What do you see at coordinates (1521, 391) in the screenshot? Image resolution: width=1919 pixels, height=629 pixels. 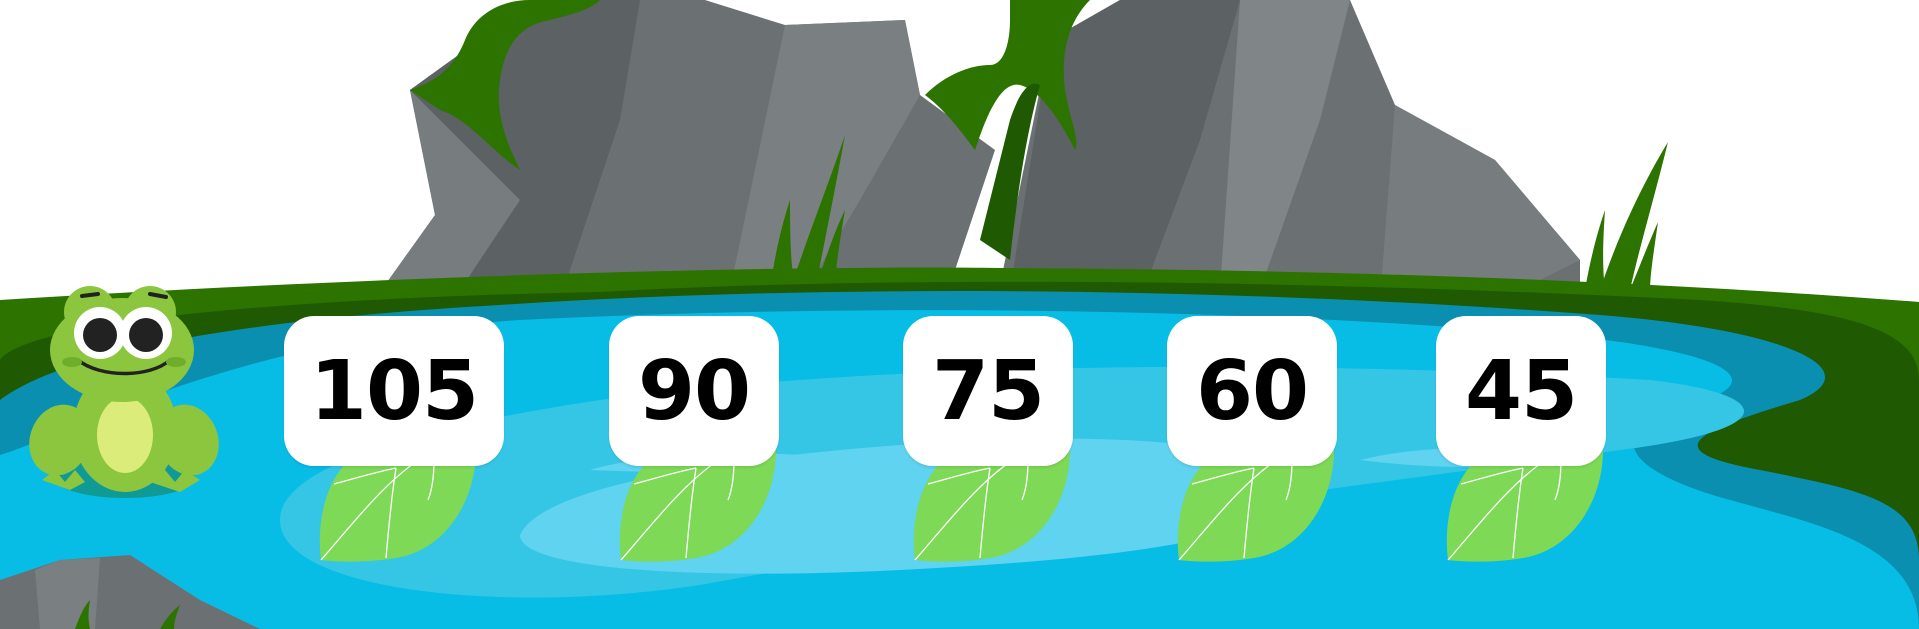 I see `number-card-5: 45` at bounding box center [1521, 391].